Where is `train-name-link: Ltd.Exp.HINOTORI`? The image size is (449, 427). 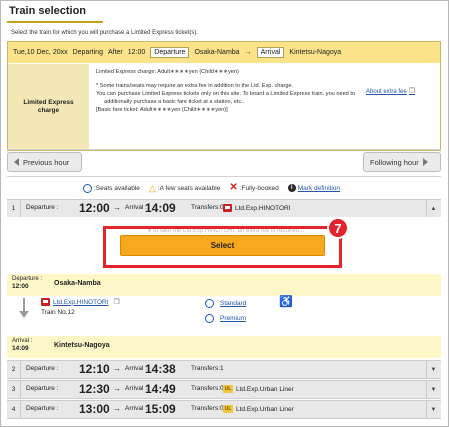 train-name-link: Ltd.Exp.HINOTORI is located at coordinates (81, 302).